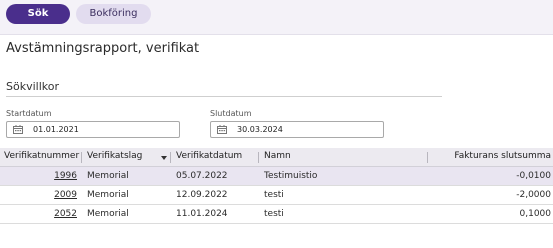 This screenshot has width=553, height=248. What do you see at coordinates (260, 129) in the screenshot?
I see `end-date-value: 30.03.2024` at bounding box center [260, 129].